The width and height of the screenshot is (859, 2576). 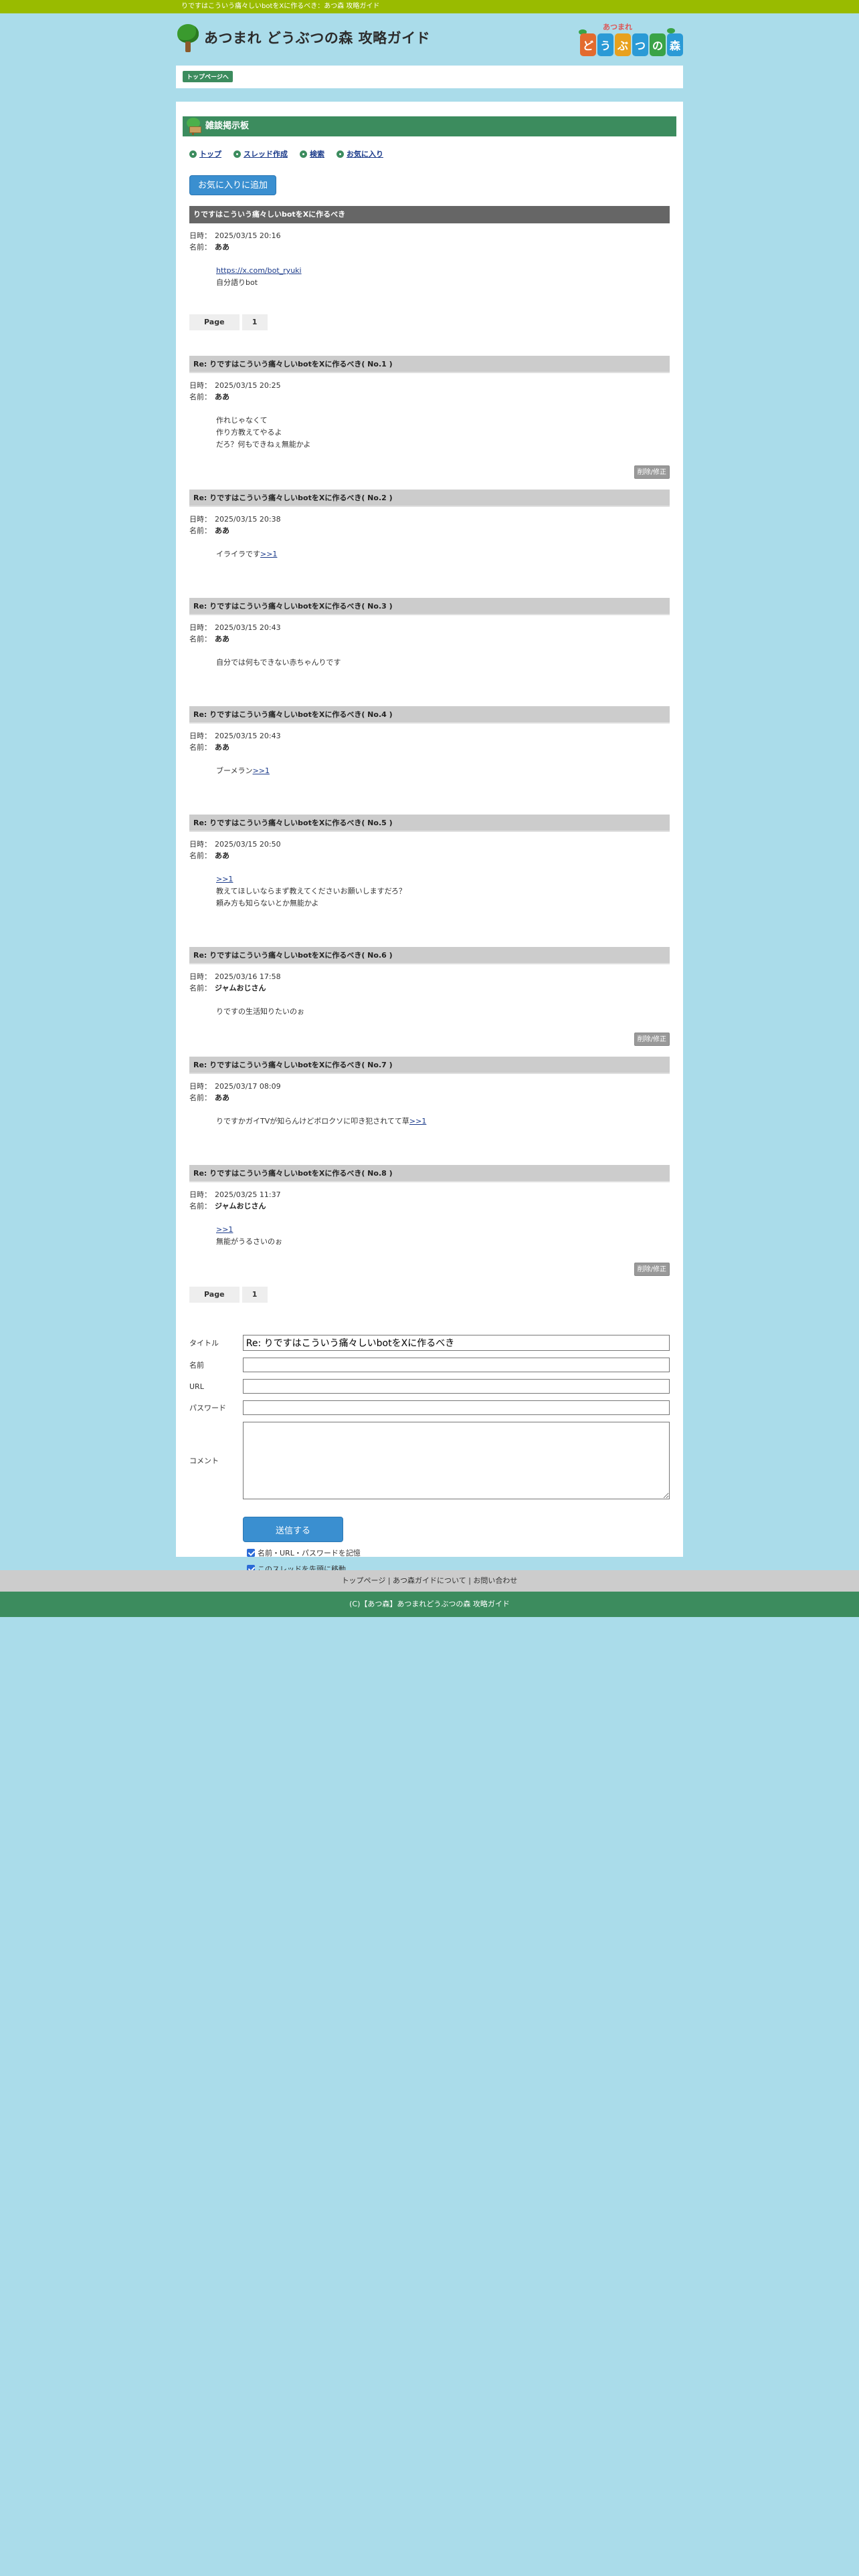 I want to click on comment-label: コメント, so click(x=204, y=1461).